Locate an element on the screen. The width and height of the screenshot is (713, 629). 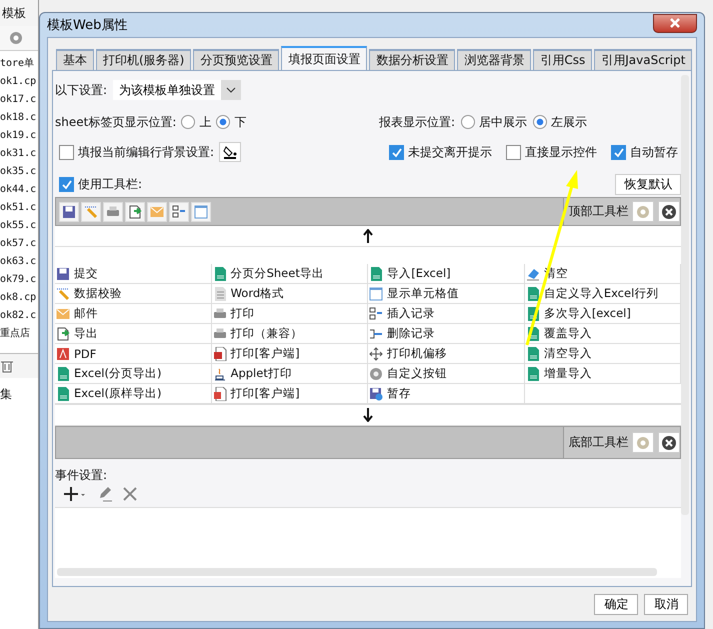
file-item: ok55.c is located at coordinates (18, 226).